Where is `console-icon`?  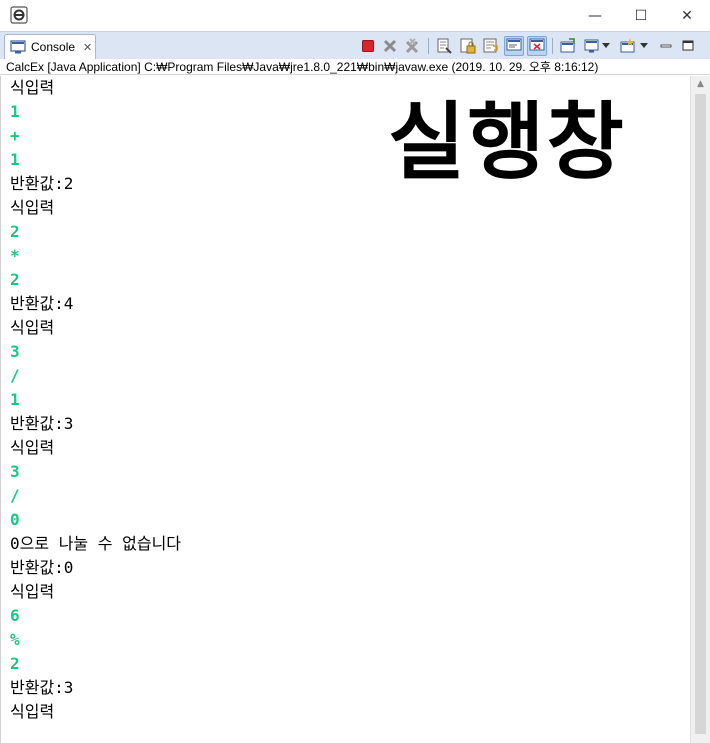 console-icon is located at coordinates (18, 47).